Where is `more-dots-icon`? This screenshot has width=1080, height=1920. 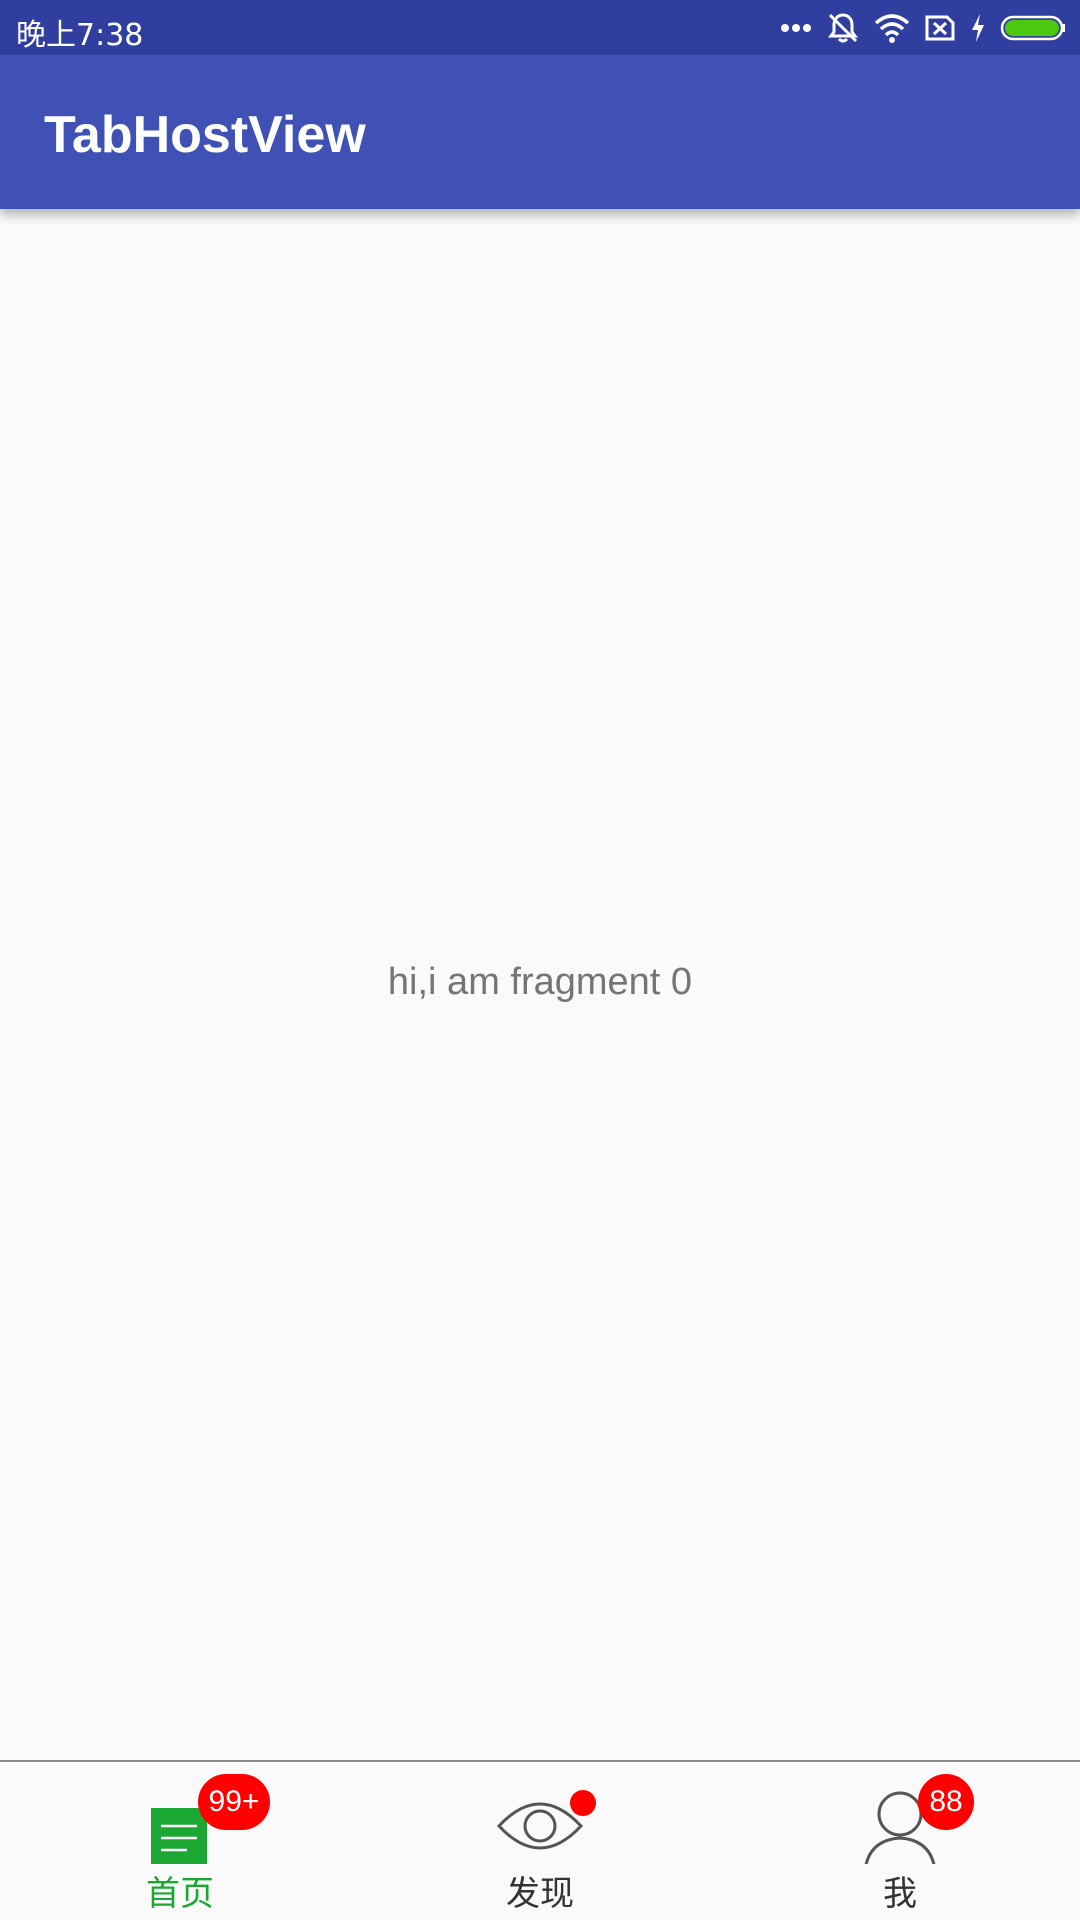
more-dots-icon is located at coordinates (796, 28).